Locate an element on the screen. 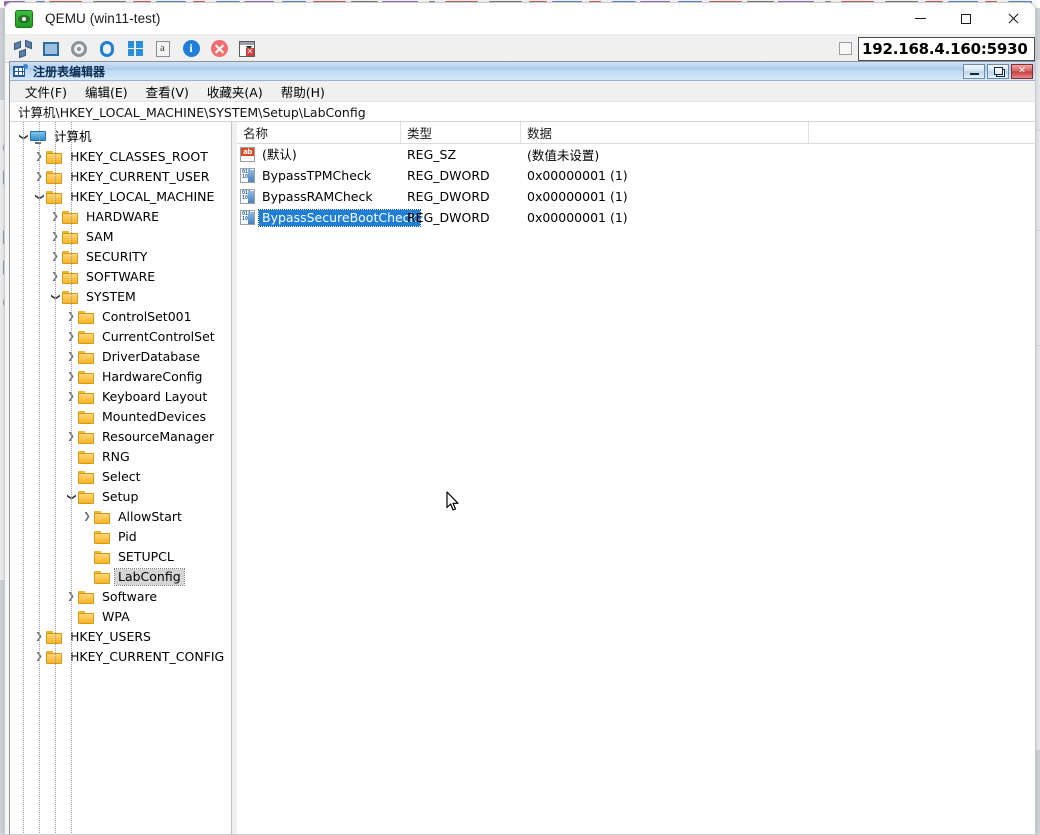 This screenshot has width=1040, height=835. value-data-cell: 0x00000001 (1) is located at coordinates (577, 175).